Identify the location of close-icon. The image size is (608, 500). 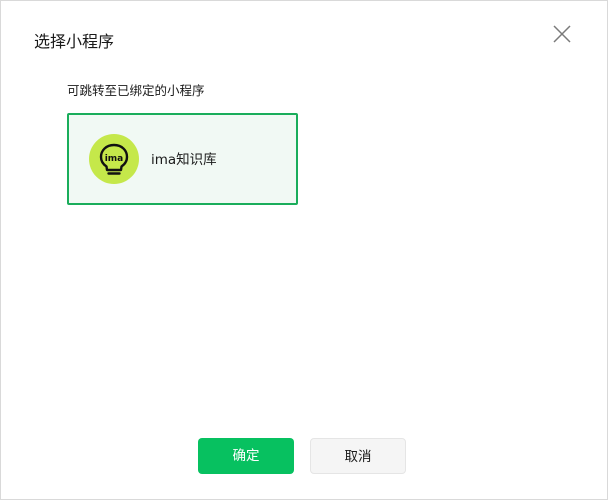
(562, 34).